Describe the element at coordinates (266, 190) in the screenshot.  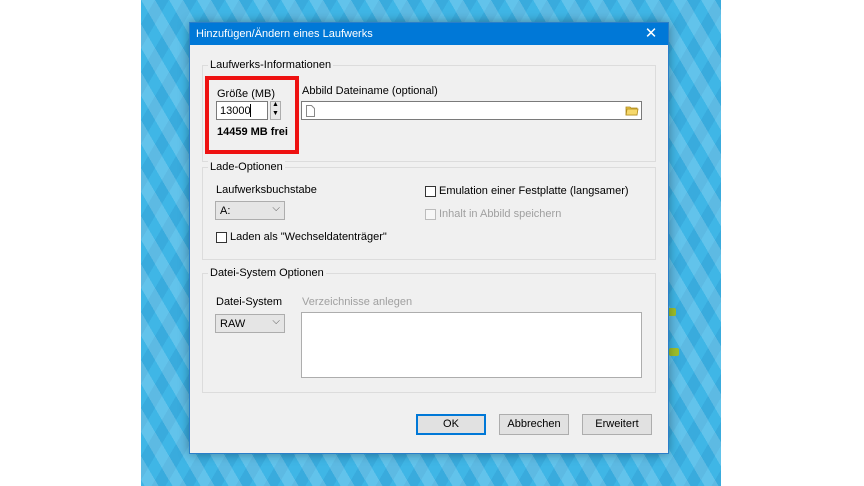
I see `drive-letter-label: Laufwerksbuchstabe` at that location.